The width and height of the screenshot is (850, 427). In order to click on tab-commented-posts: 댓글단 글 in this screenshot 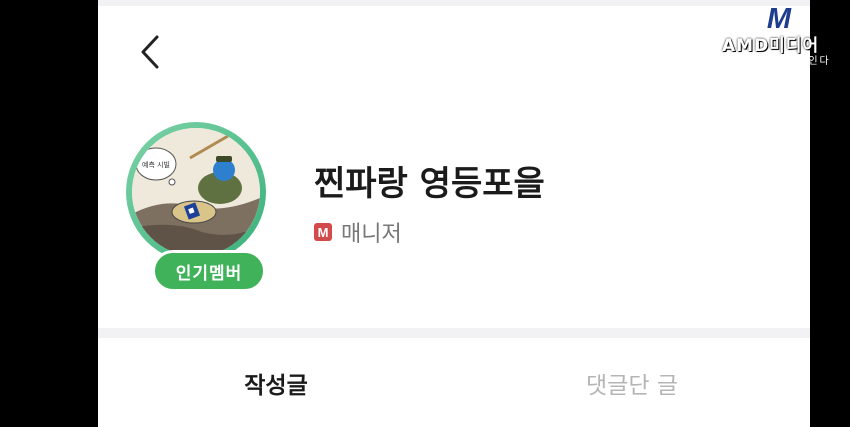, I will do `click(632, 382)`.